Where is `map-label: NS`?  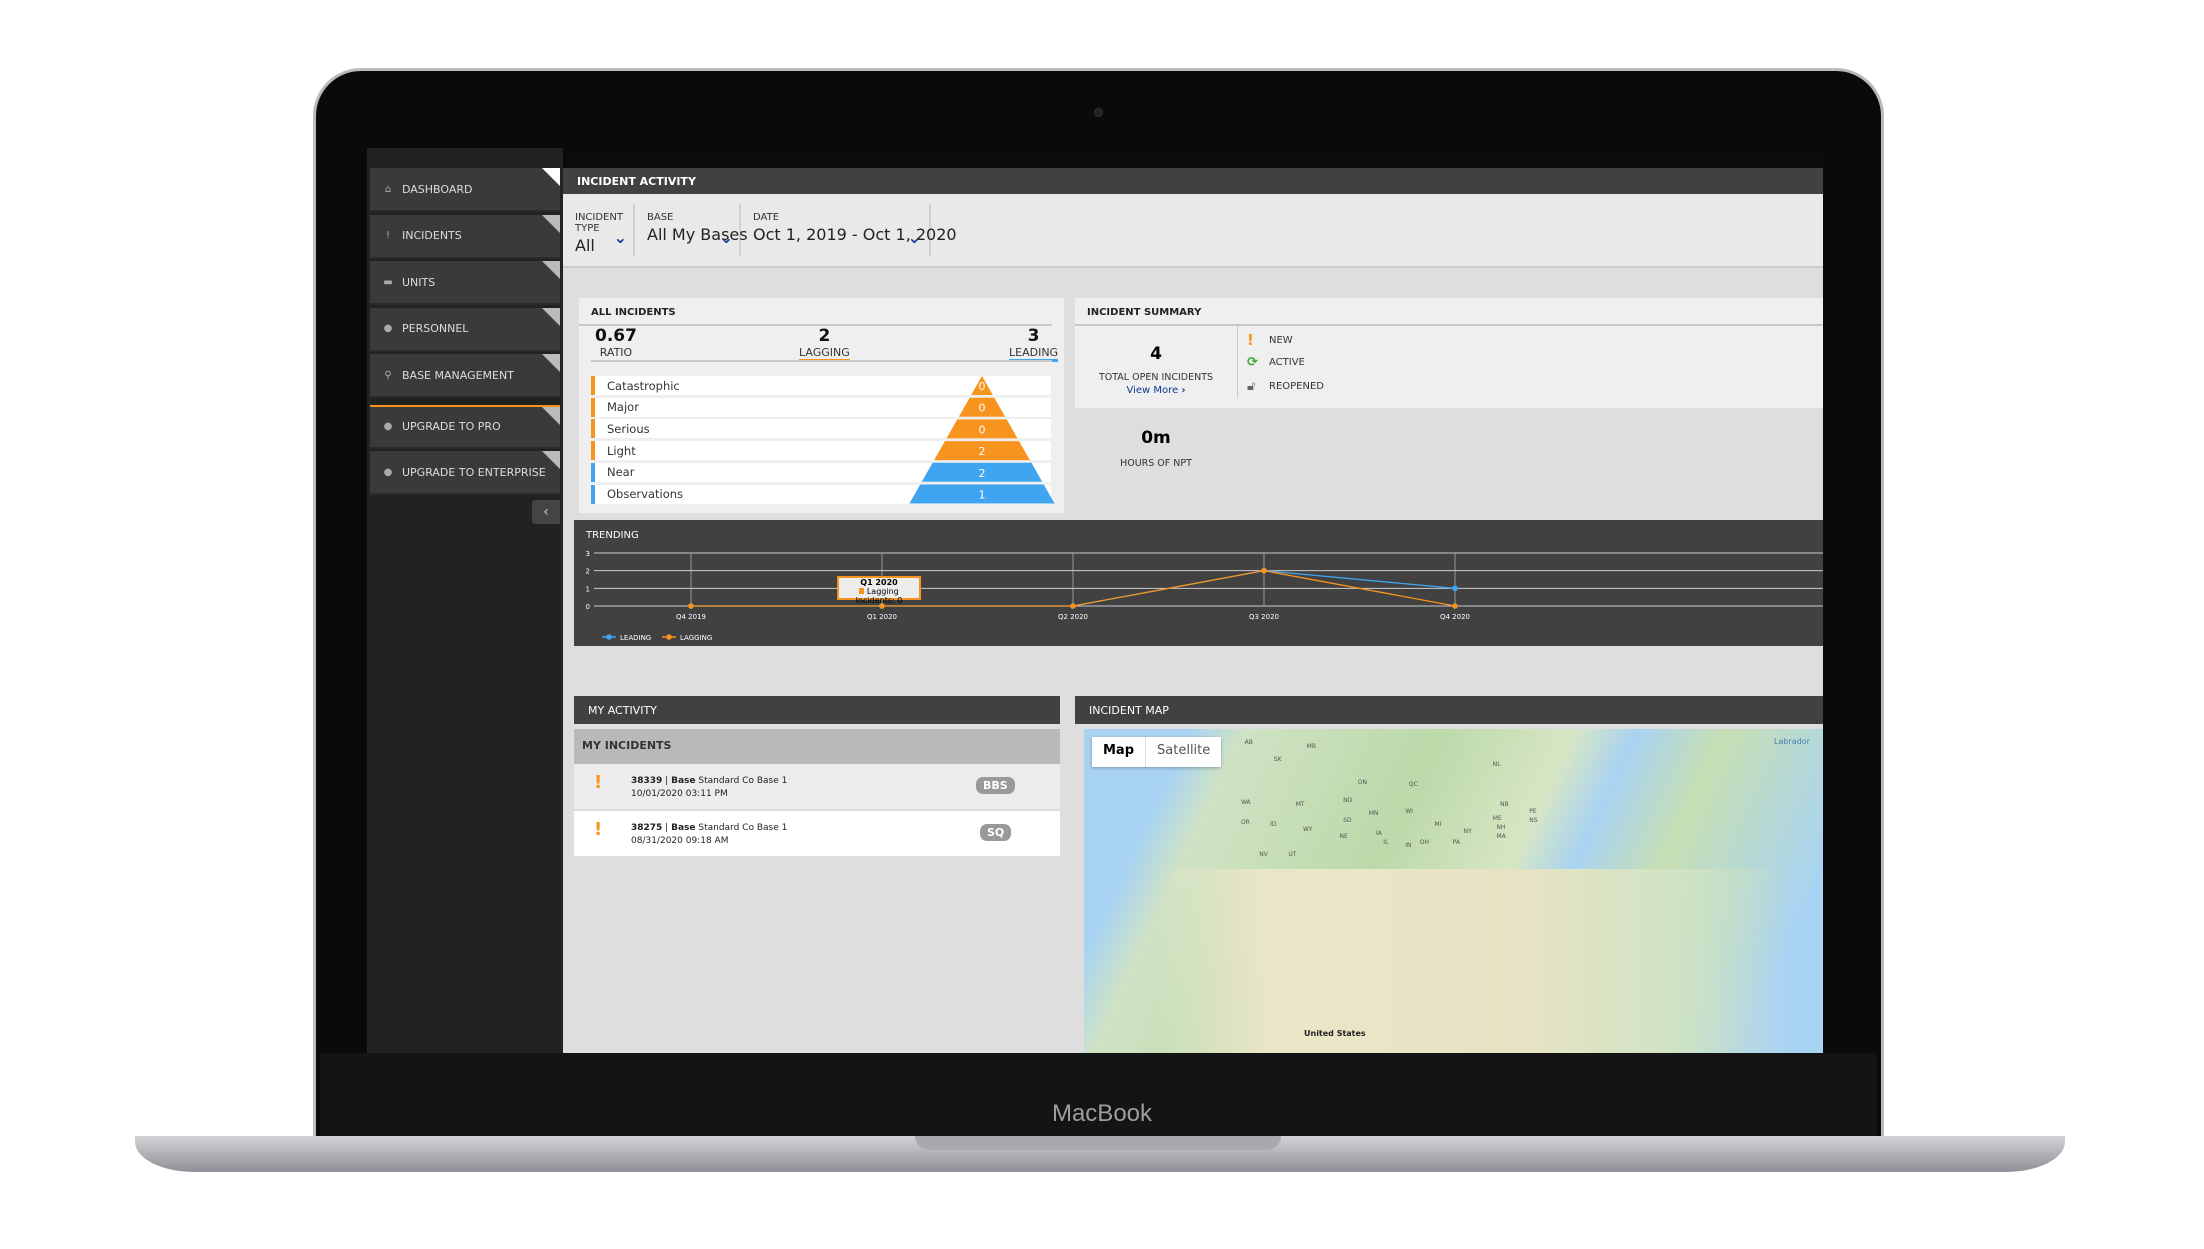
map-label: NS is located at coordinates (1533, 820).